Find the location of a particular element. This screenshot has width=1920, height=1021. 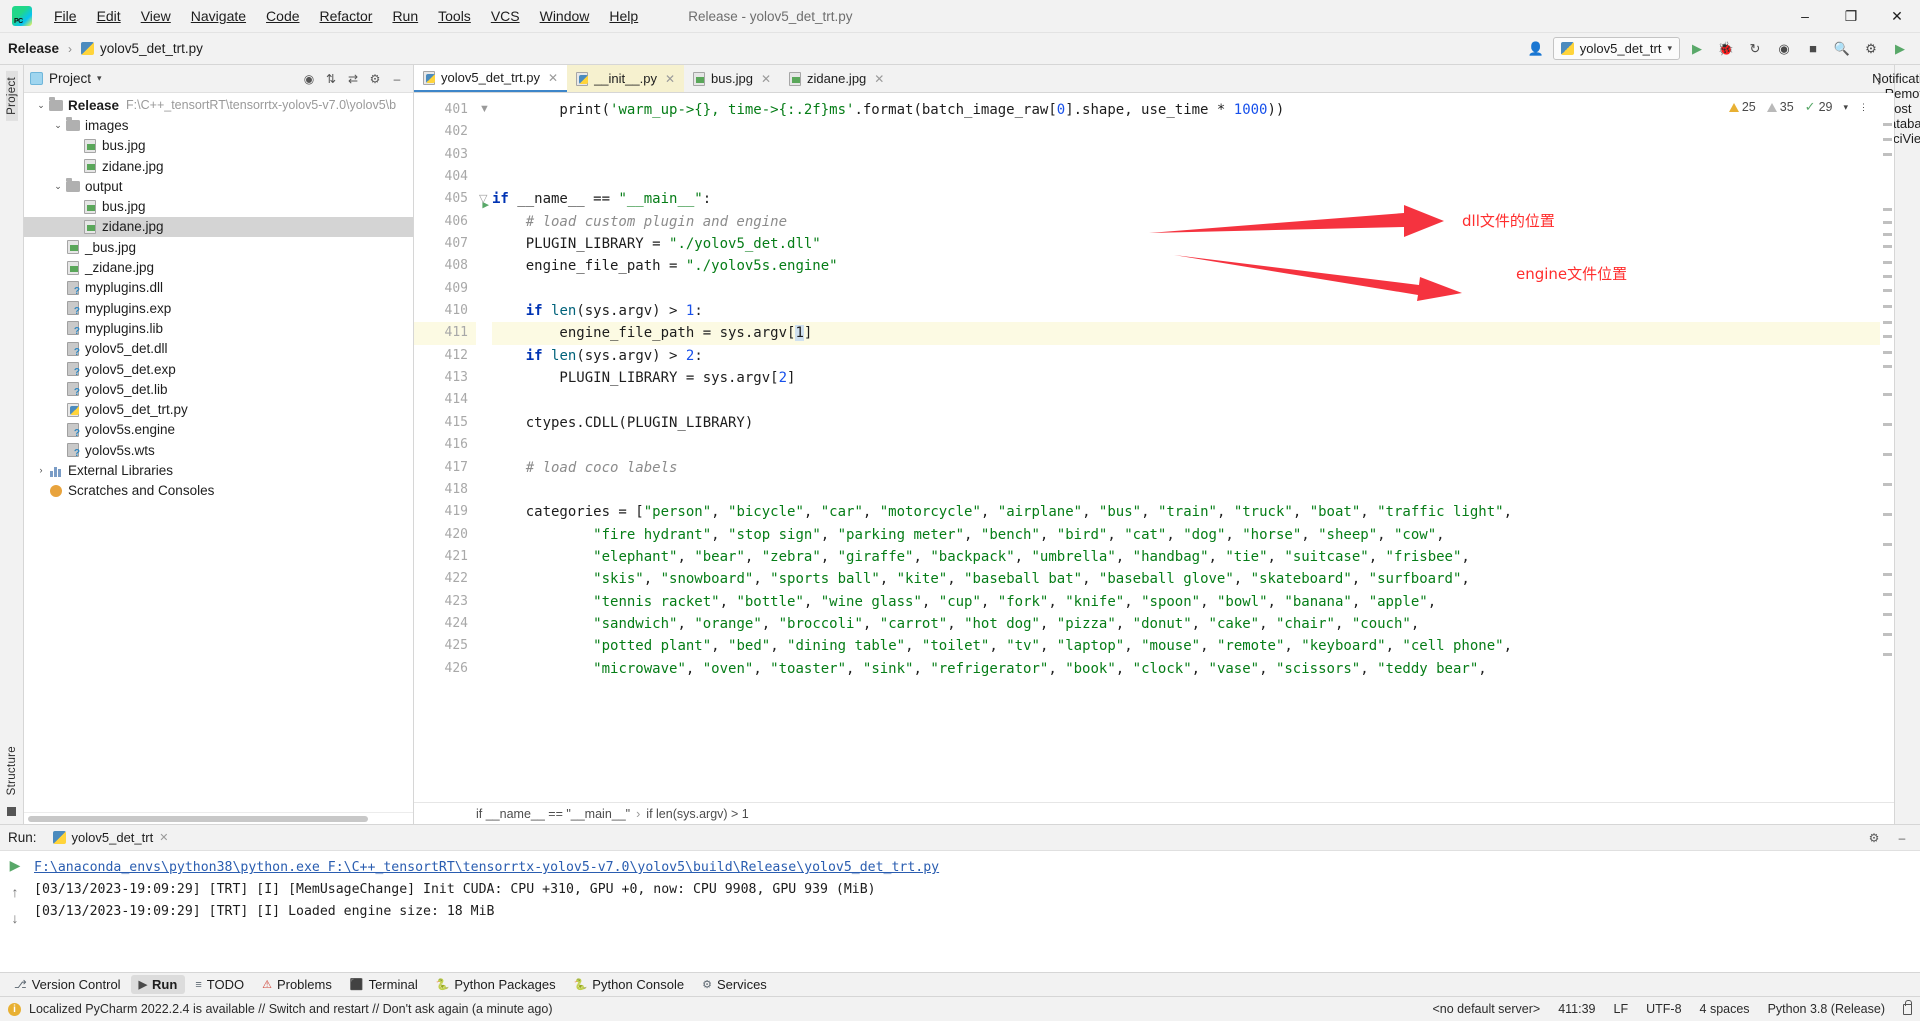

bookmarks-icon is located at coordinates (11, 811).